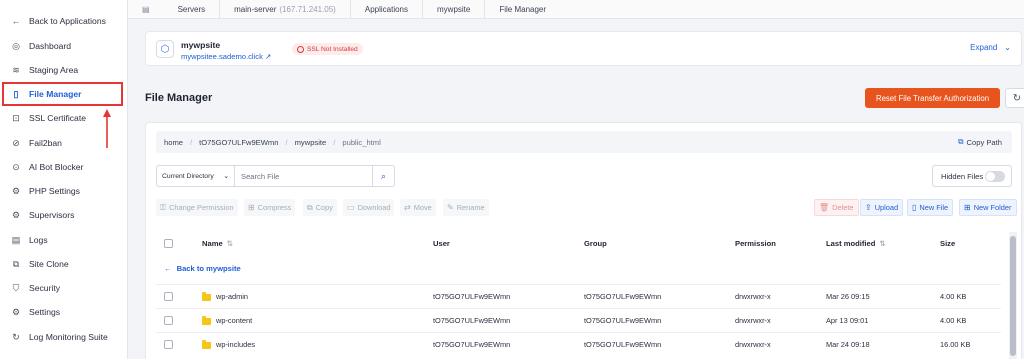 Image resolution: width=1024 pixels, height=359 pixels. Describe the element at coordinates (595, 243) in the screenshot. I see `column-group: Group` at that location.